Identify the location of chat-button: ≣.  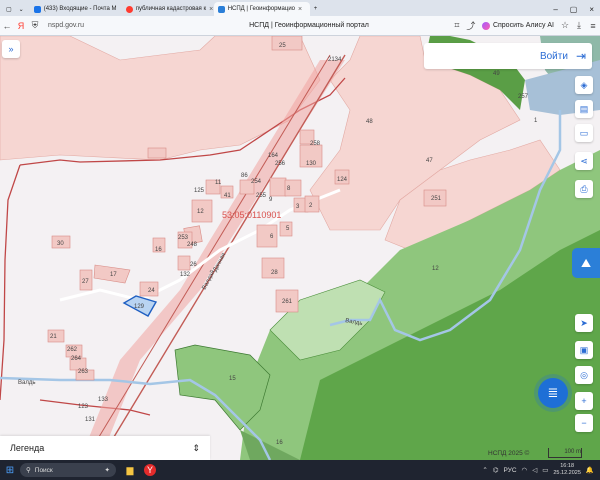
(553, 393).